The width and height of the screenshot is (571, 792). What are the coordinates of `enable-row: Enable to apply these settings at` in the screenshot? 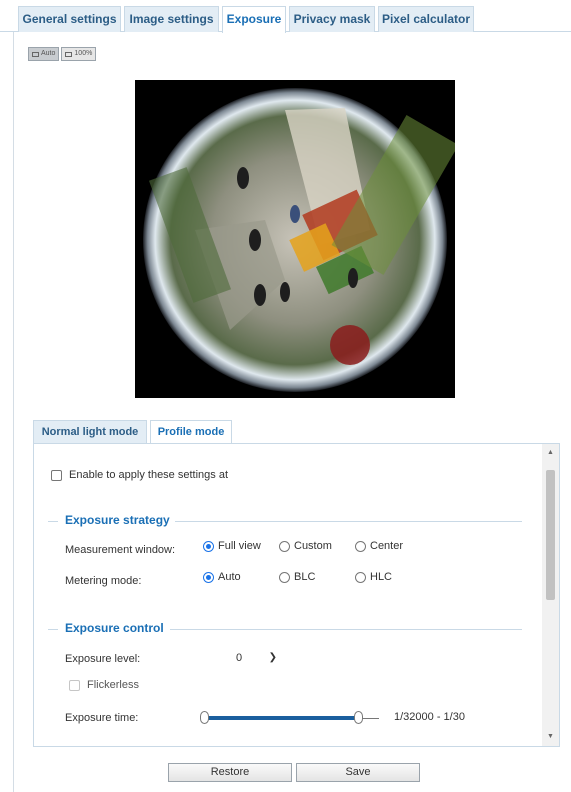 It's located at (139, 475).